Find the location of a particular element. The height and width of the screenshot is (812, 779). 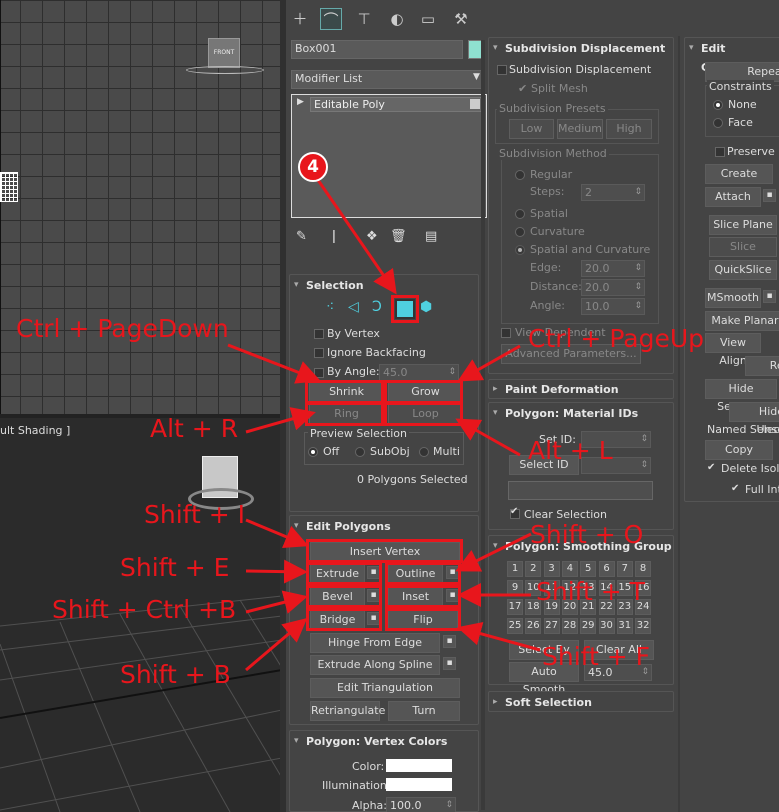

edit-polygons-header: Edit Polygons is located at coordinates (384, 526).